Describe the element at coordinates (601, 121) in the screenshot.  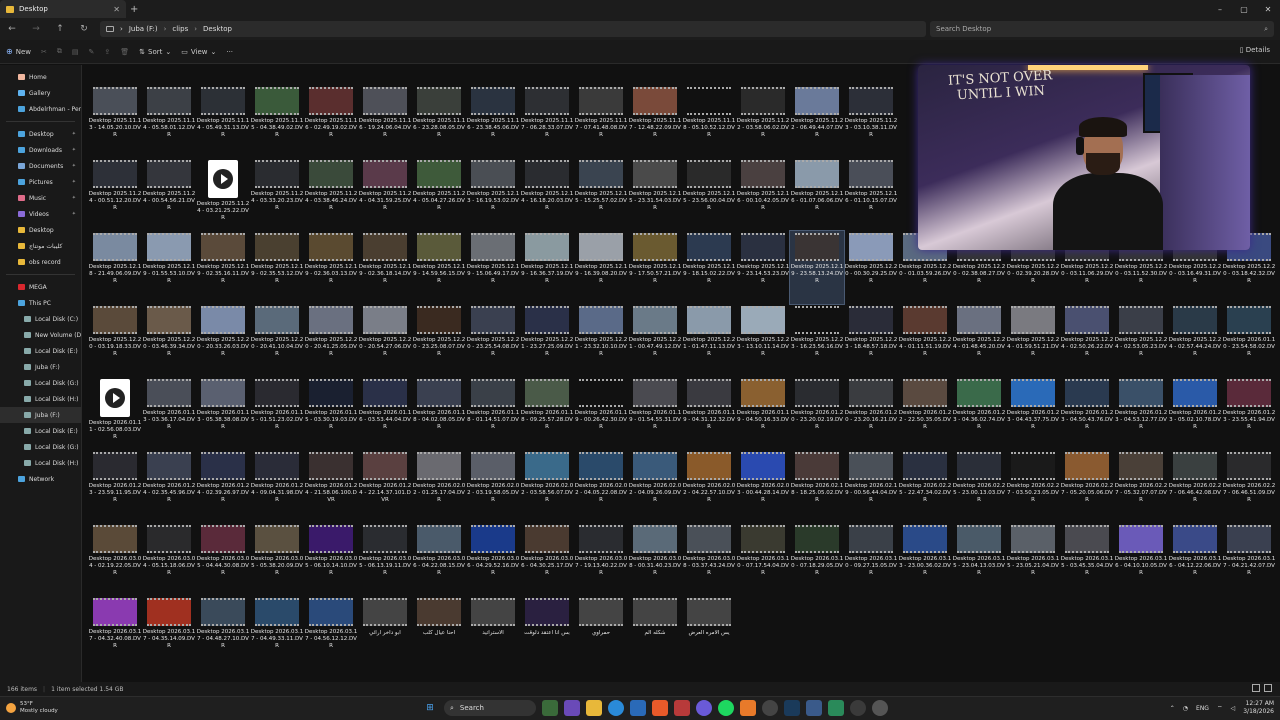
I see `file-item: Desktop 2025.11.17 - 07.41.48.08.DVR` at that location.